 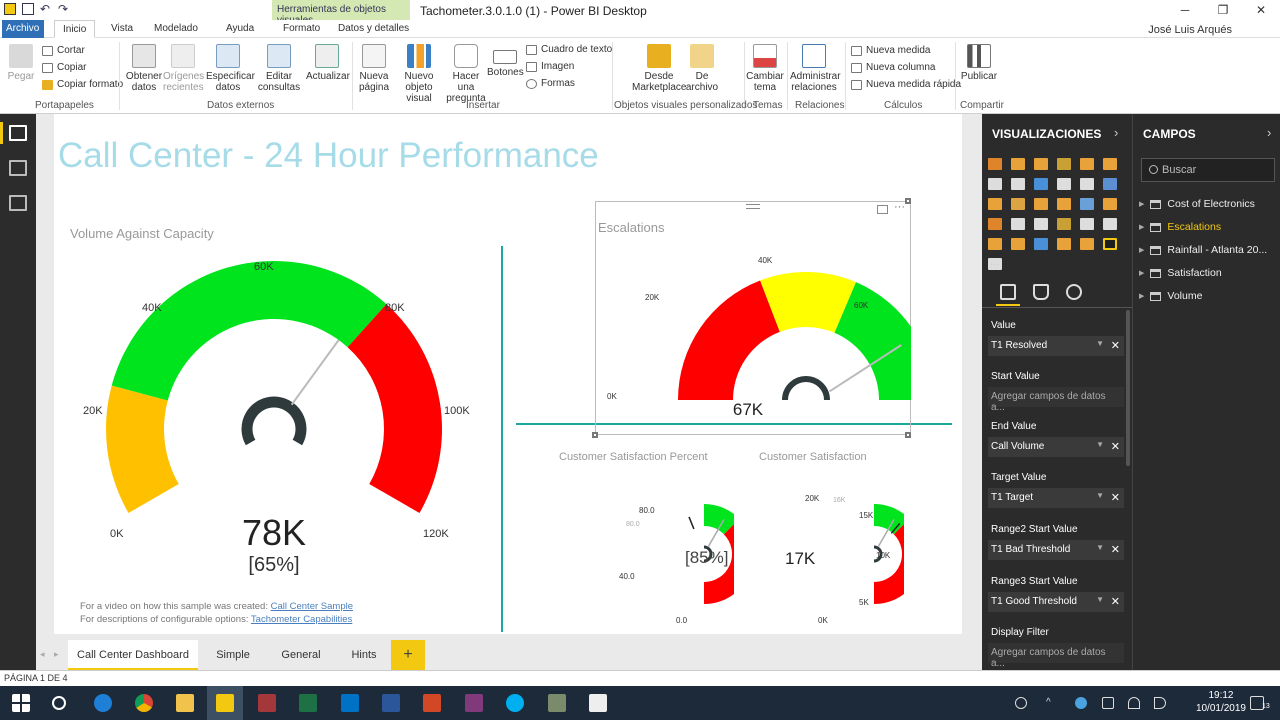 I want to click on well-field: T1 Good Threshold ▼ ✕, so click(x=1056, y=602).